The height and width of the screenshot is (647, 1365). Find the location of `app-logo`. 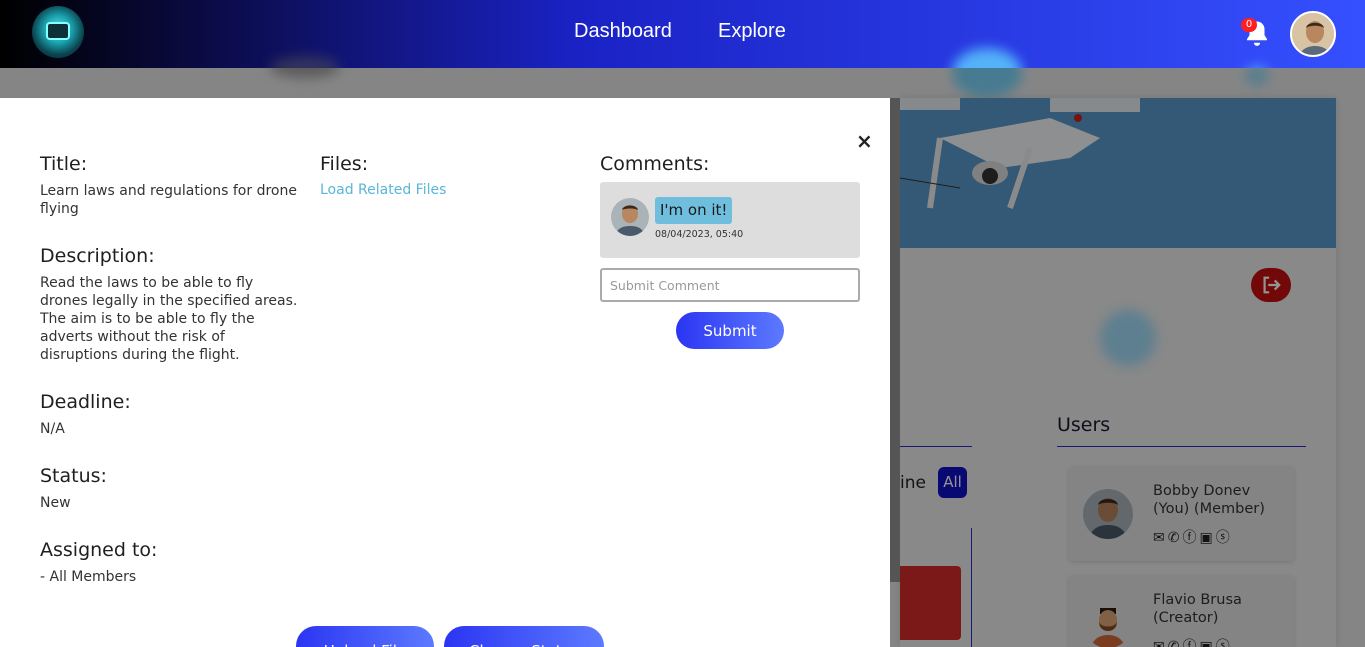

app-logo is located at coordinates (58, 32).